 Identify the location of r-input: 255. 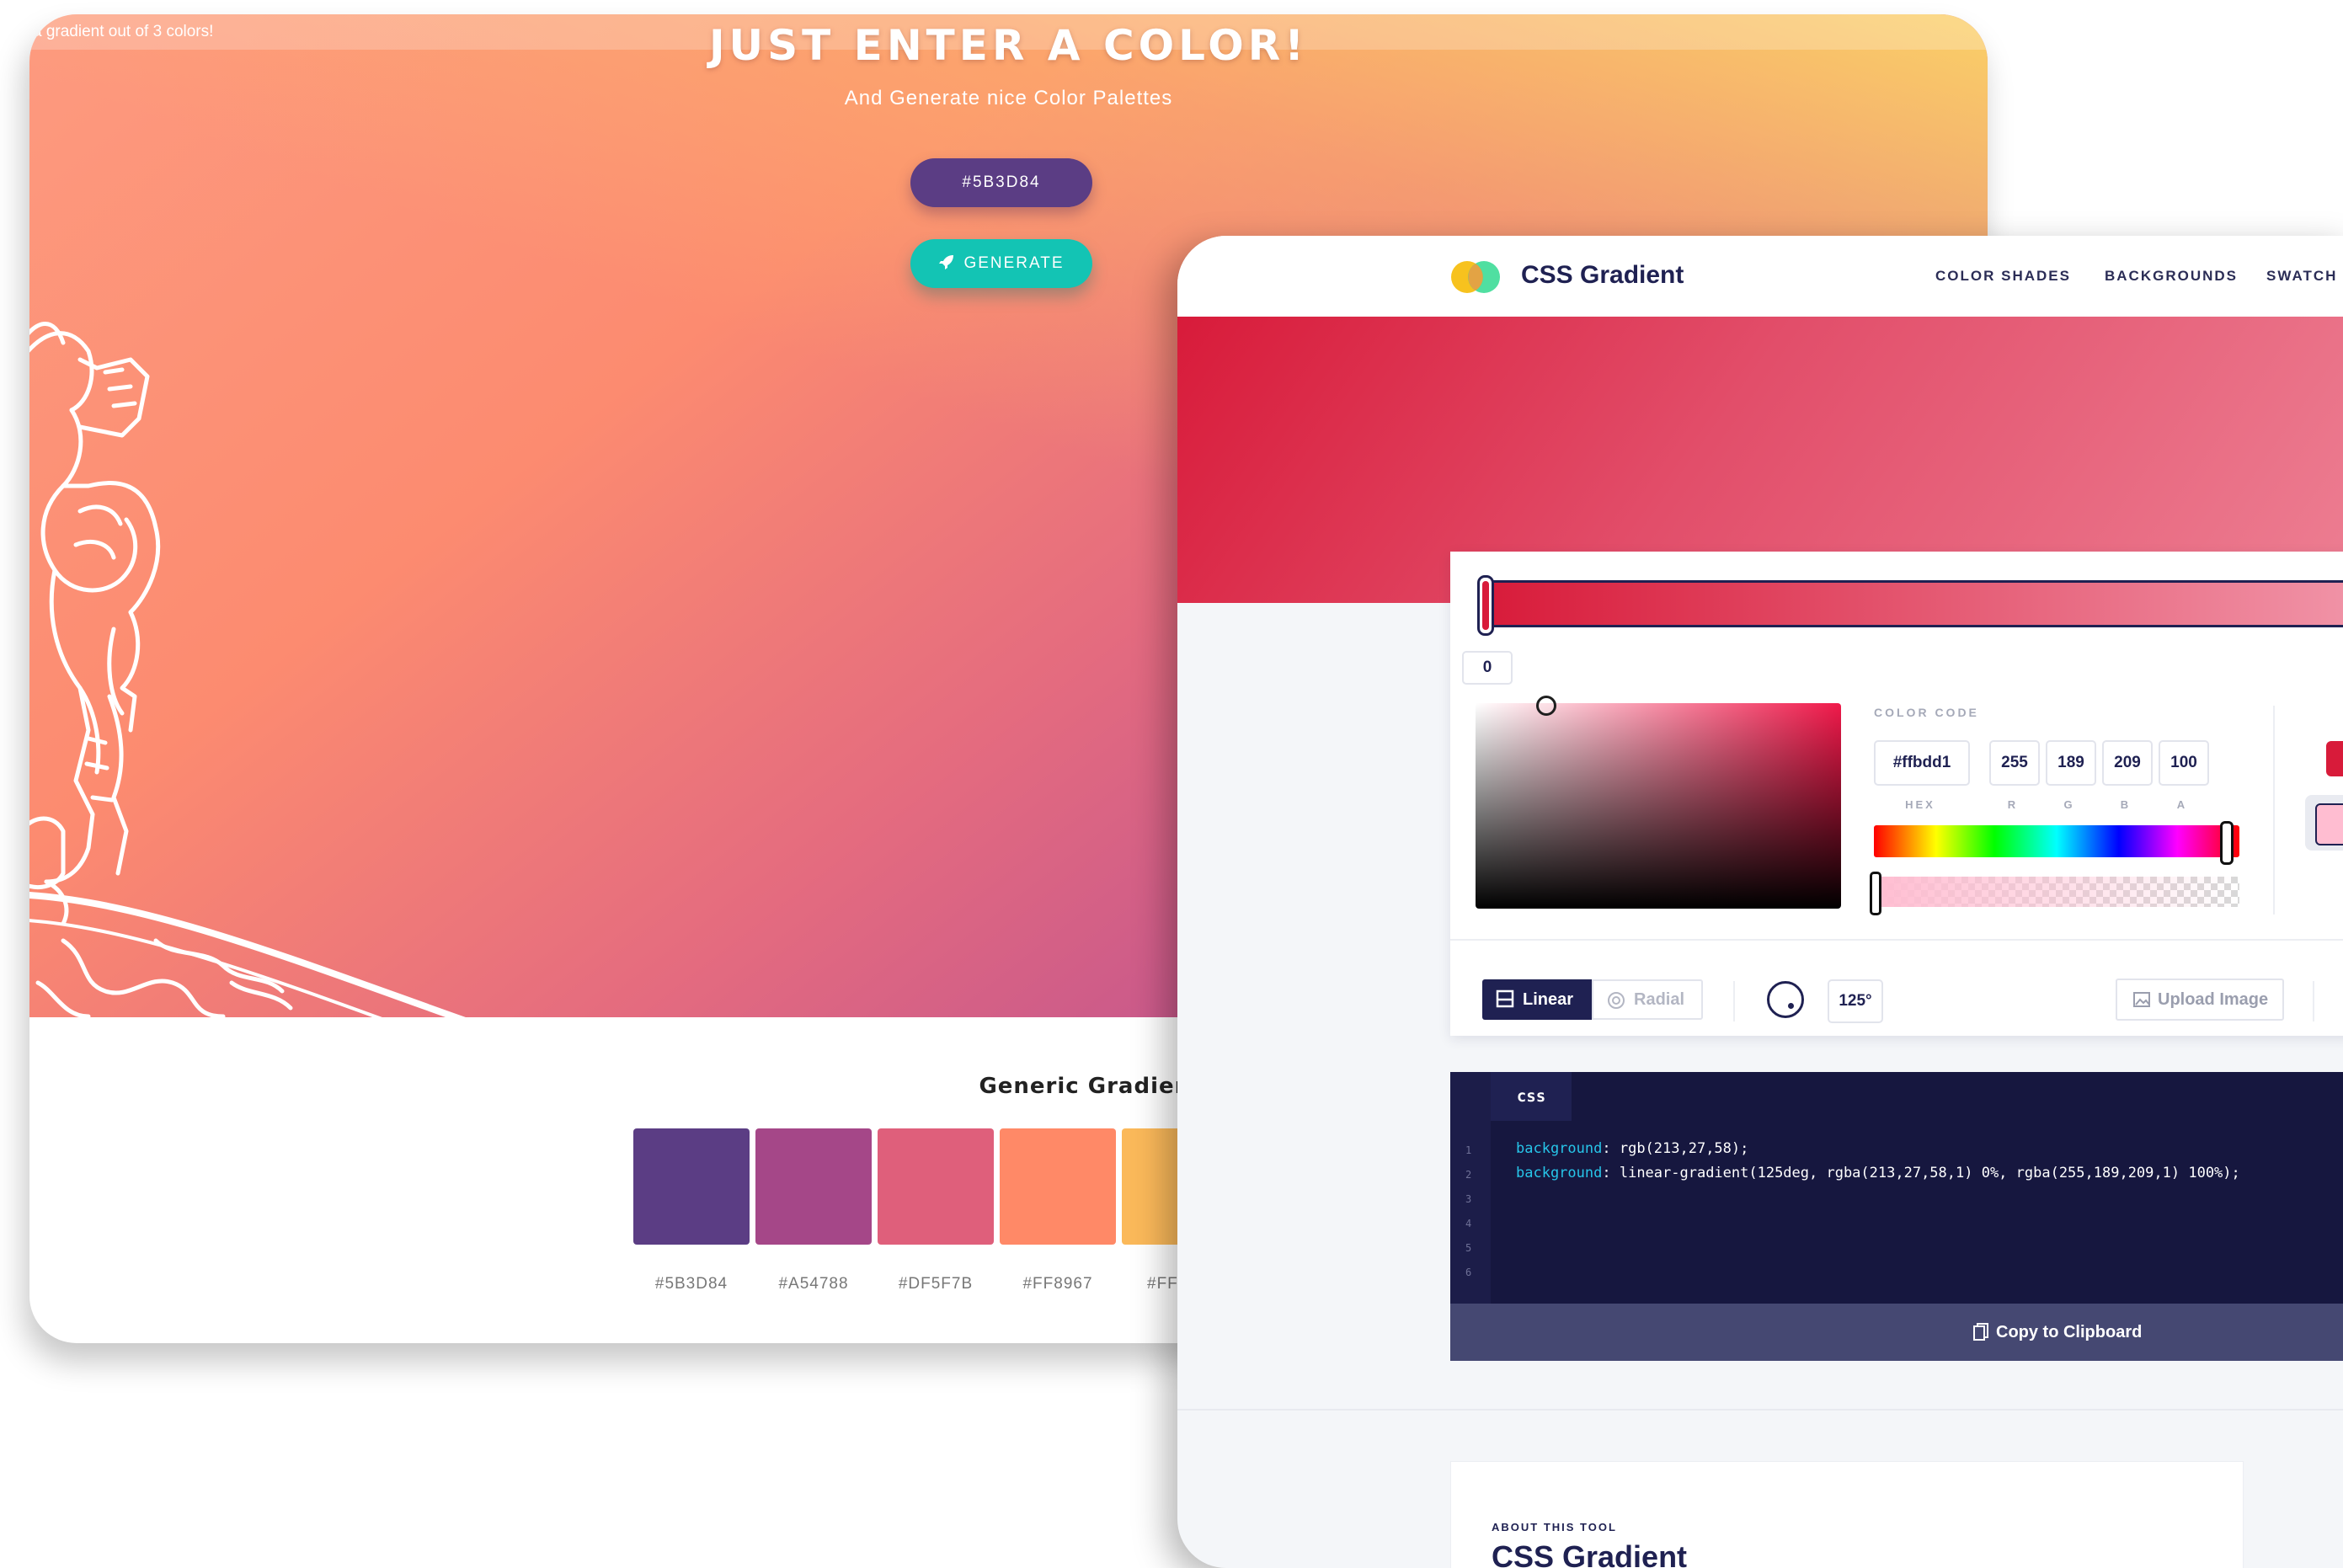
(2014, 763).